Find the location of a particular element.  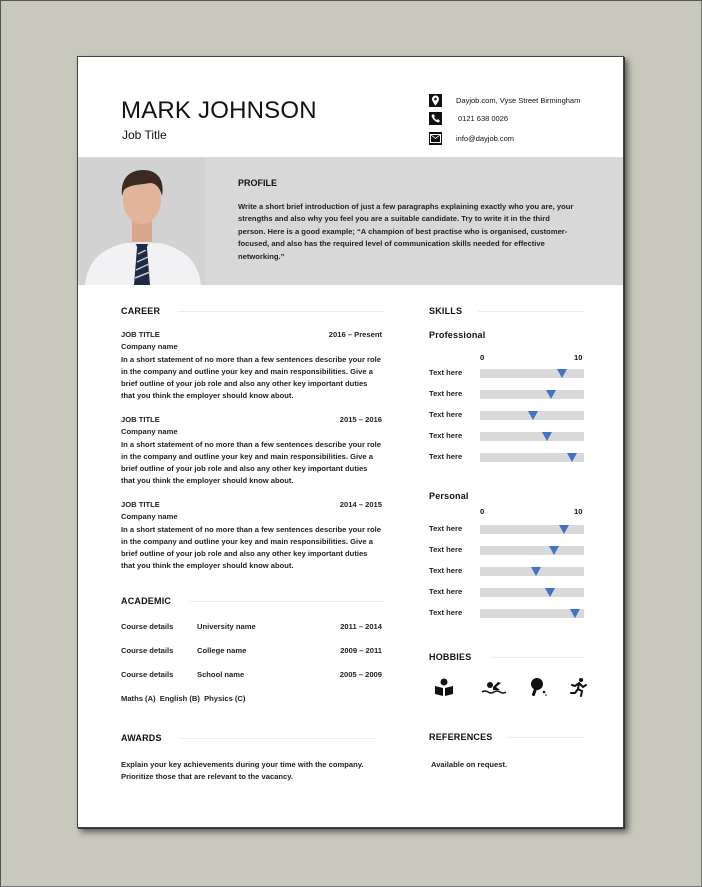

hobbies-divider is located at coordinates (537, 657).